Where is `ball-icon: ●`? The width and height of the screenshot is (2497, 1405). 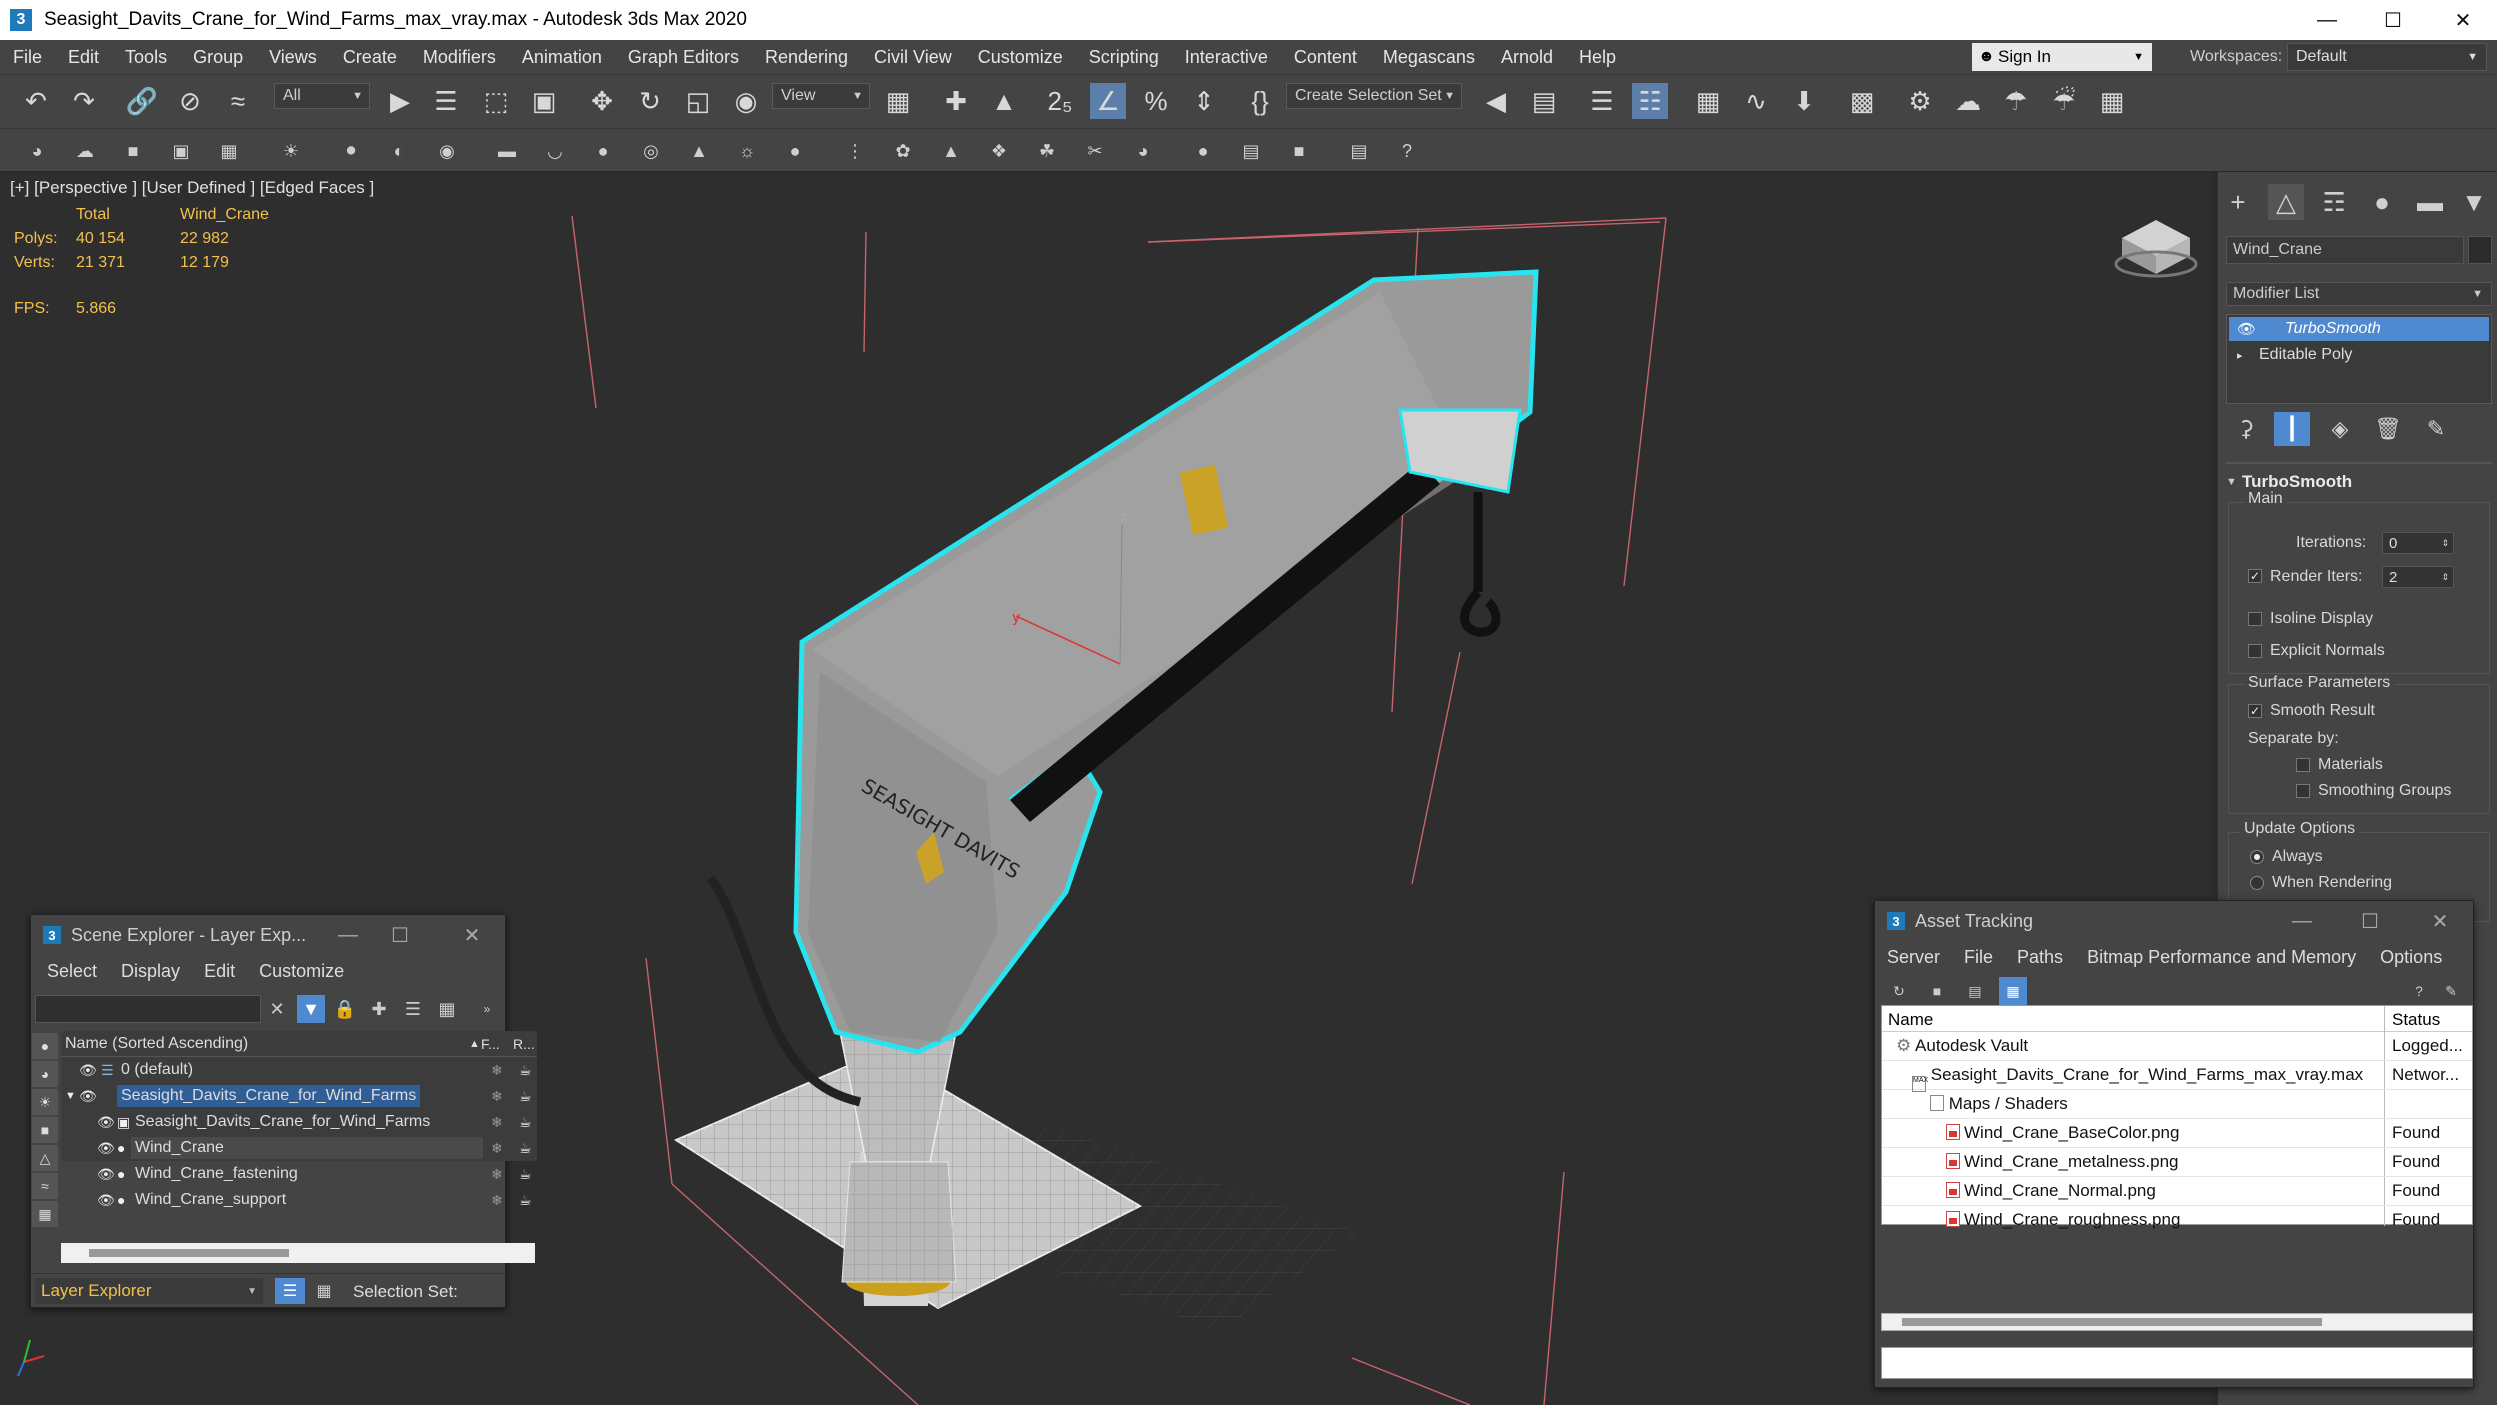
ball-icon: ● is located at coordinates (795, 151).